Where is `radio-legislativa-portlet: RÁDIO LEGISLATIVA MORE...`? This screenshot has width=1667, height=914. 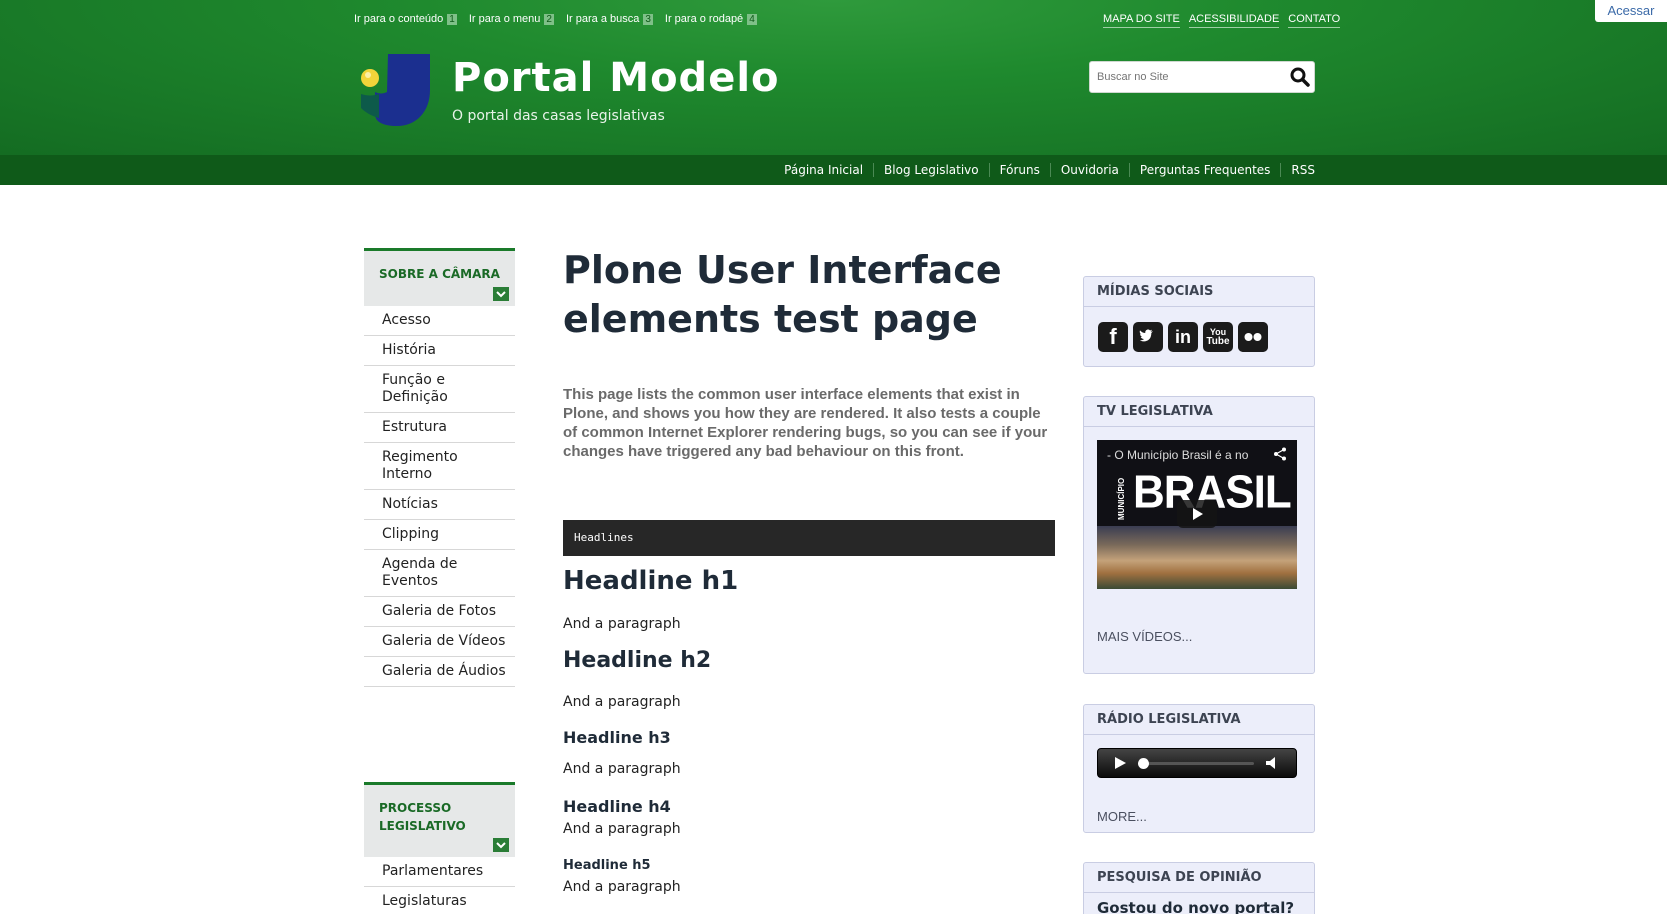 radio-legislativa-portlet: RÁDIO LEGISLATIVA MORE... is located at coordinates (1199, 768).